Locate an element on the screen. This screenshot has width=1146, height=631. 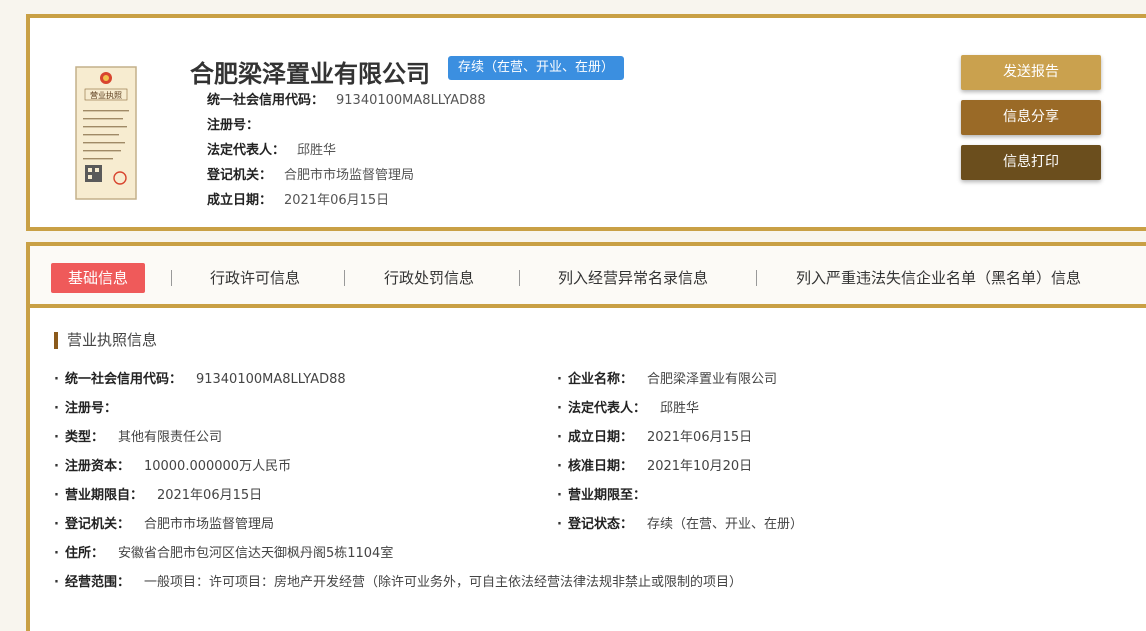
summary-reg-authority: 登记机关： 合肥市市场监督管理局 is located at coordinates (311, 175).